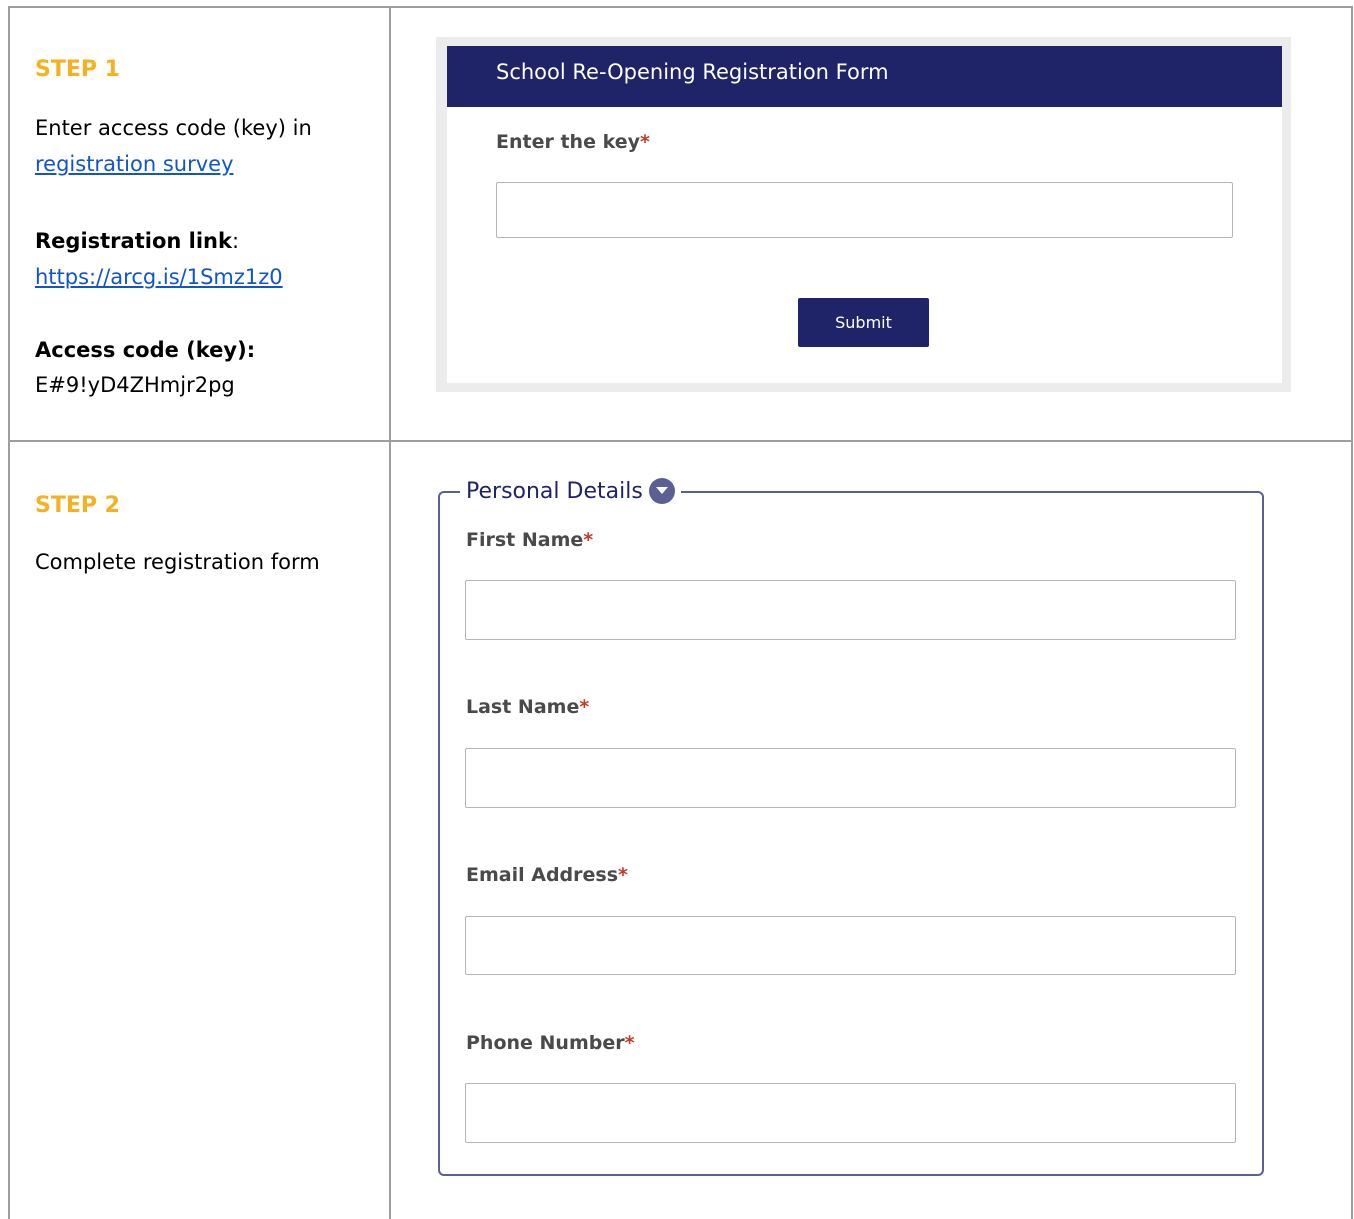  I want to click on access-code-value: E#9!yD4ZHmjr2pg, so click(135, 385).